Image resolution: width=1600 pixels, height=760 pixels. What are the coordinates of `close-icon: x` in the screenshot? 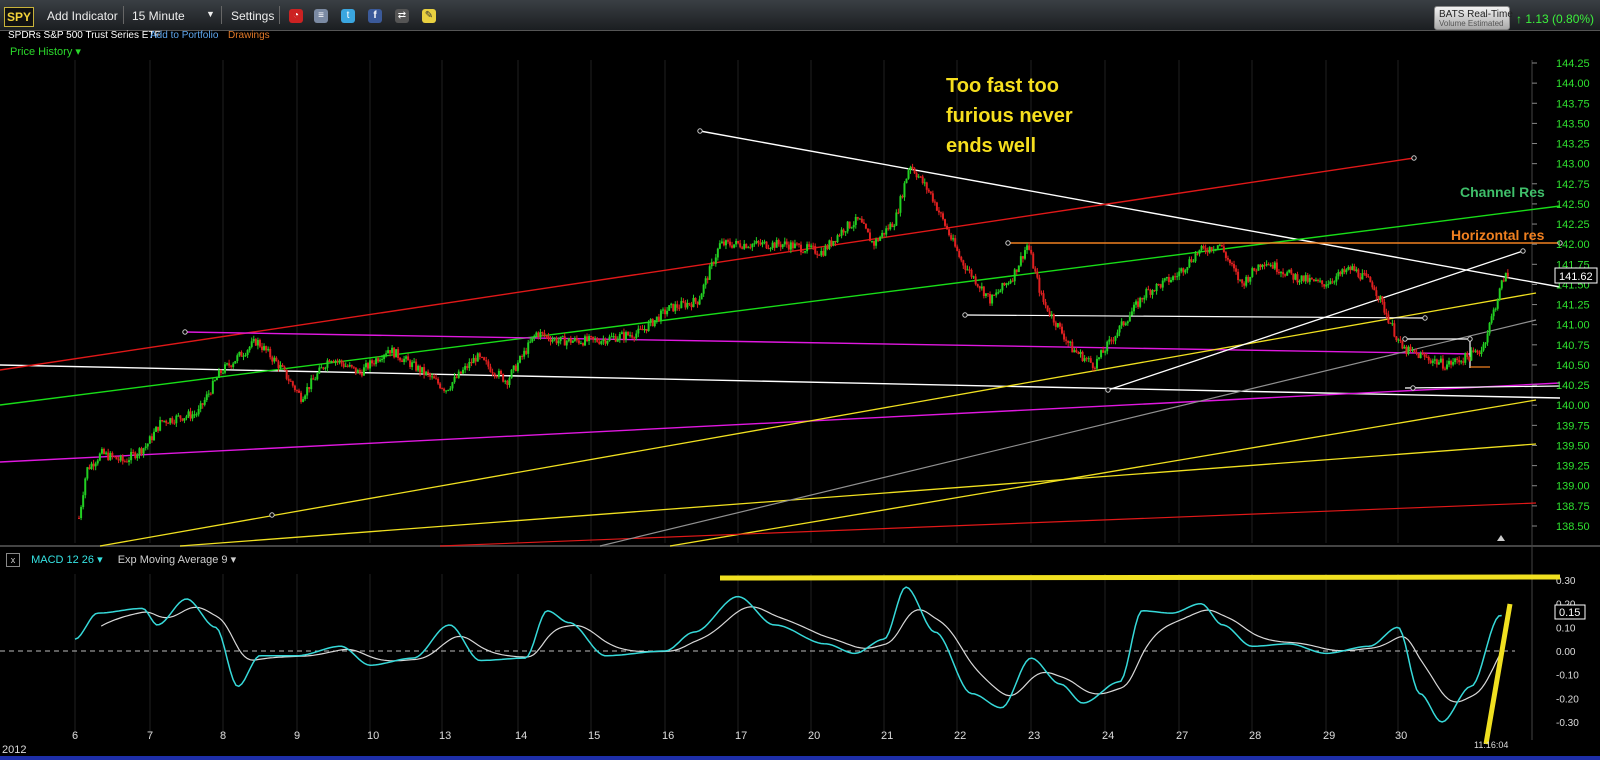 It's located at (13, 560).